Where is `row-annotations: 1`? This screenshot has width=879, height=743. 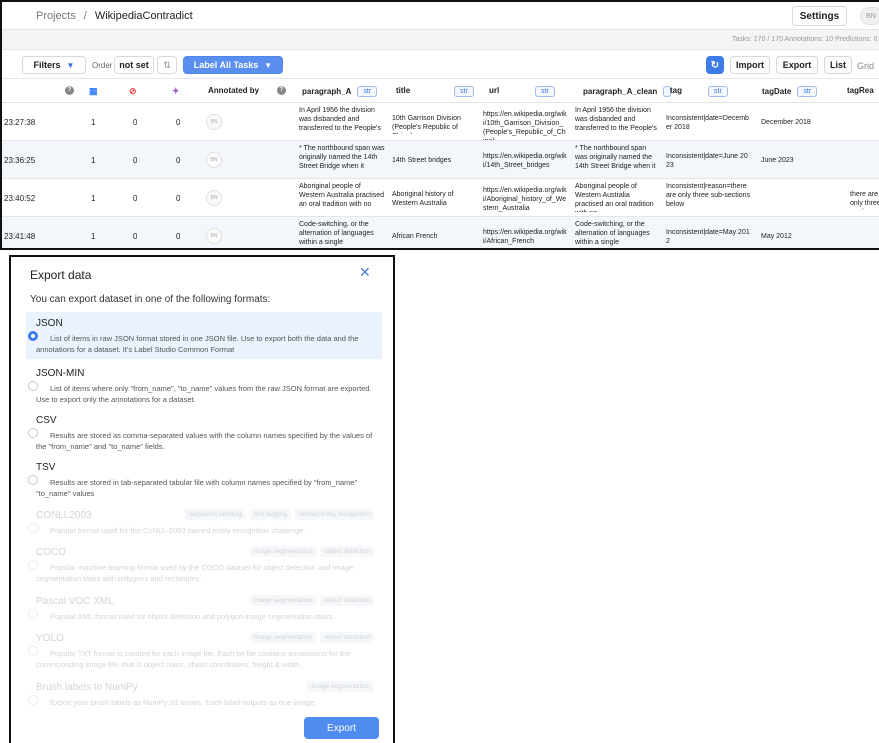 row-annotations: 1 is located at coordinates (93, 198).